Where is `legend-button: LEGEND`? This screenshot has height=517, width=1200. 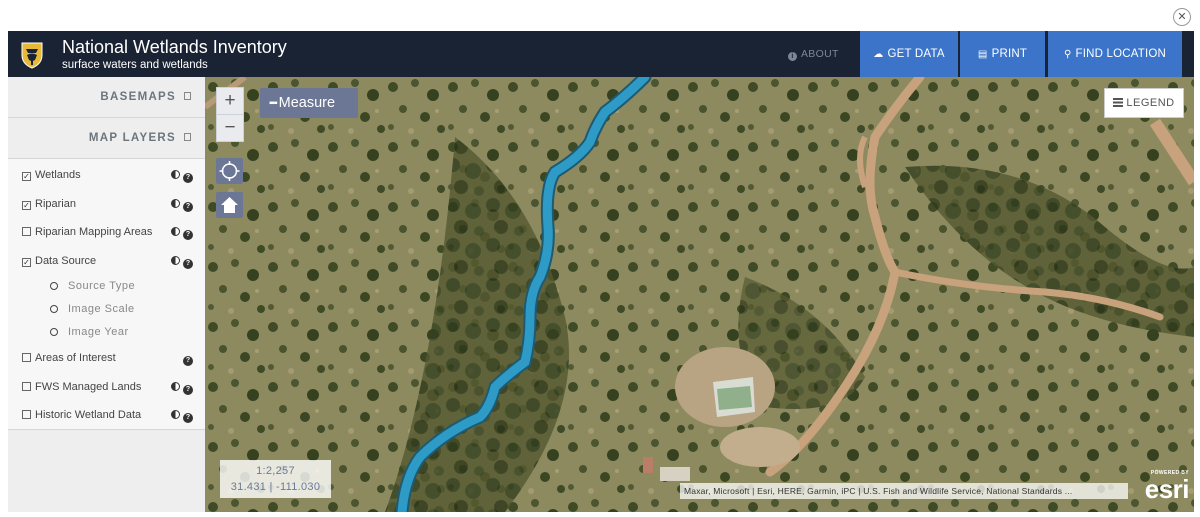 legend-button: LEGEND is located at coordinates (1144, 103).